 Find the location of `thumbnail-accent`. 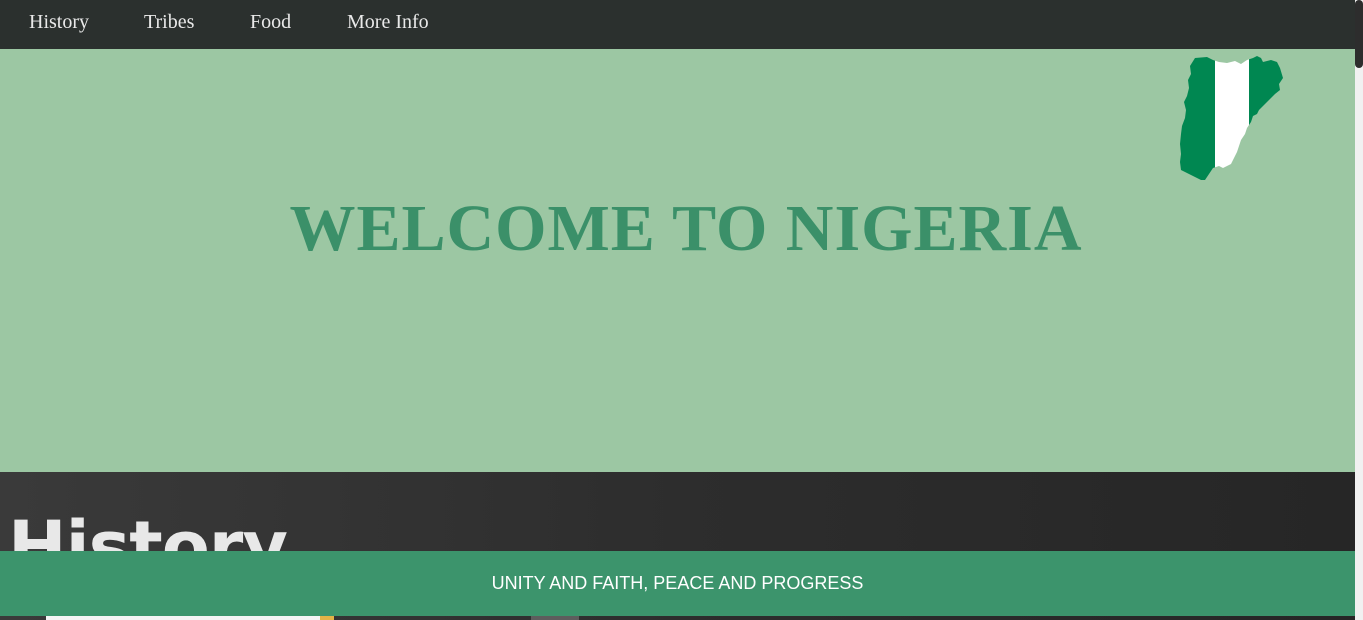

thumbnail-accent is located at coordinates (327, 618).